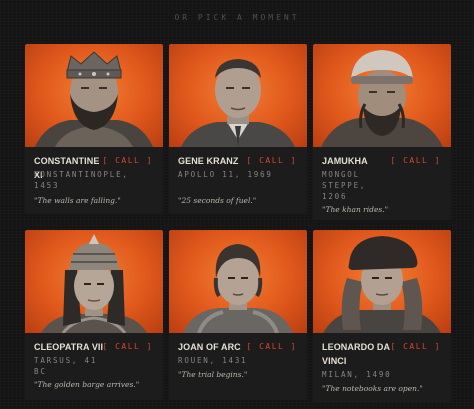 The width and height of the screenshot is (474, 409). I want to click on character-place: ROUEN, 1431, so click(213, 360).